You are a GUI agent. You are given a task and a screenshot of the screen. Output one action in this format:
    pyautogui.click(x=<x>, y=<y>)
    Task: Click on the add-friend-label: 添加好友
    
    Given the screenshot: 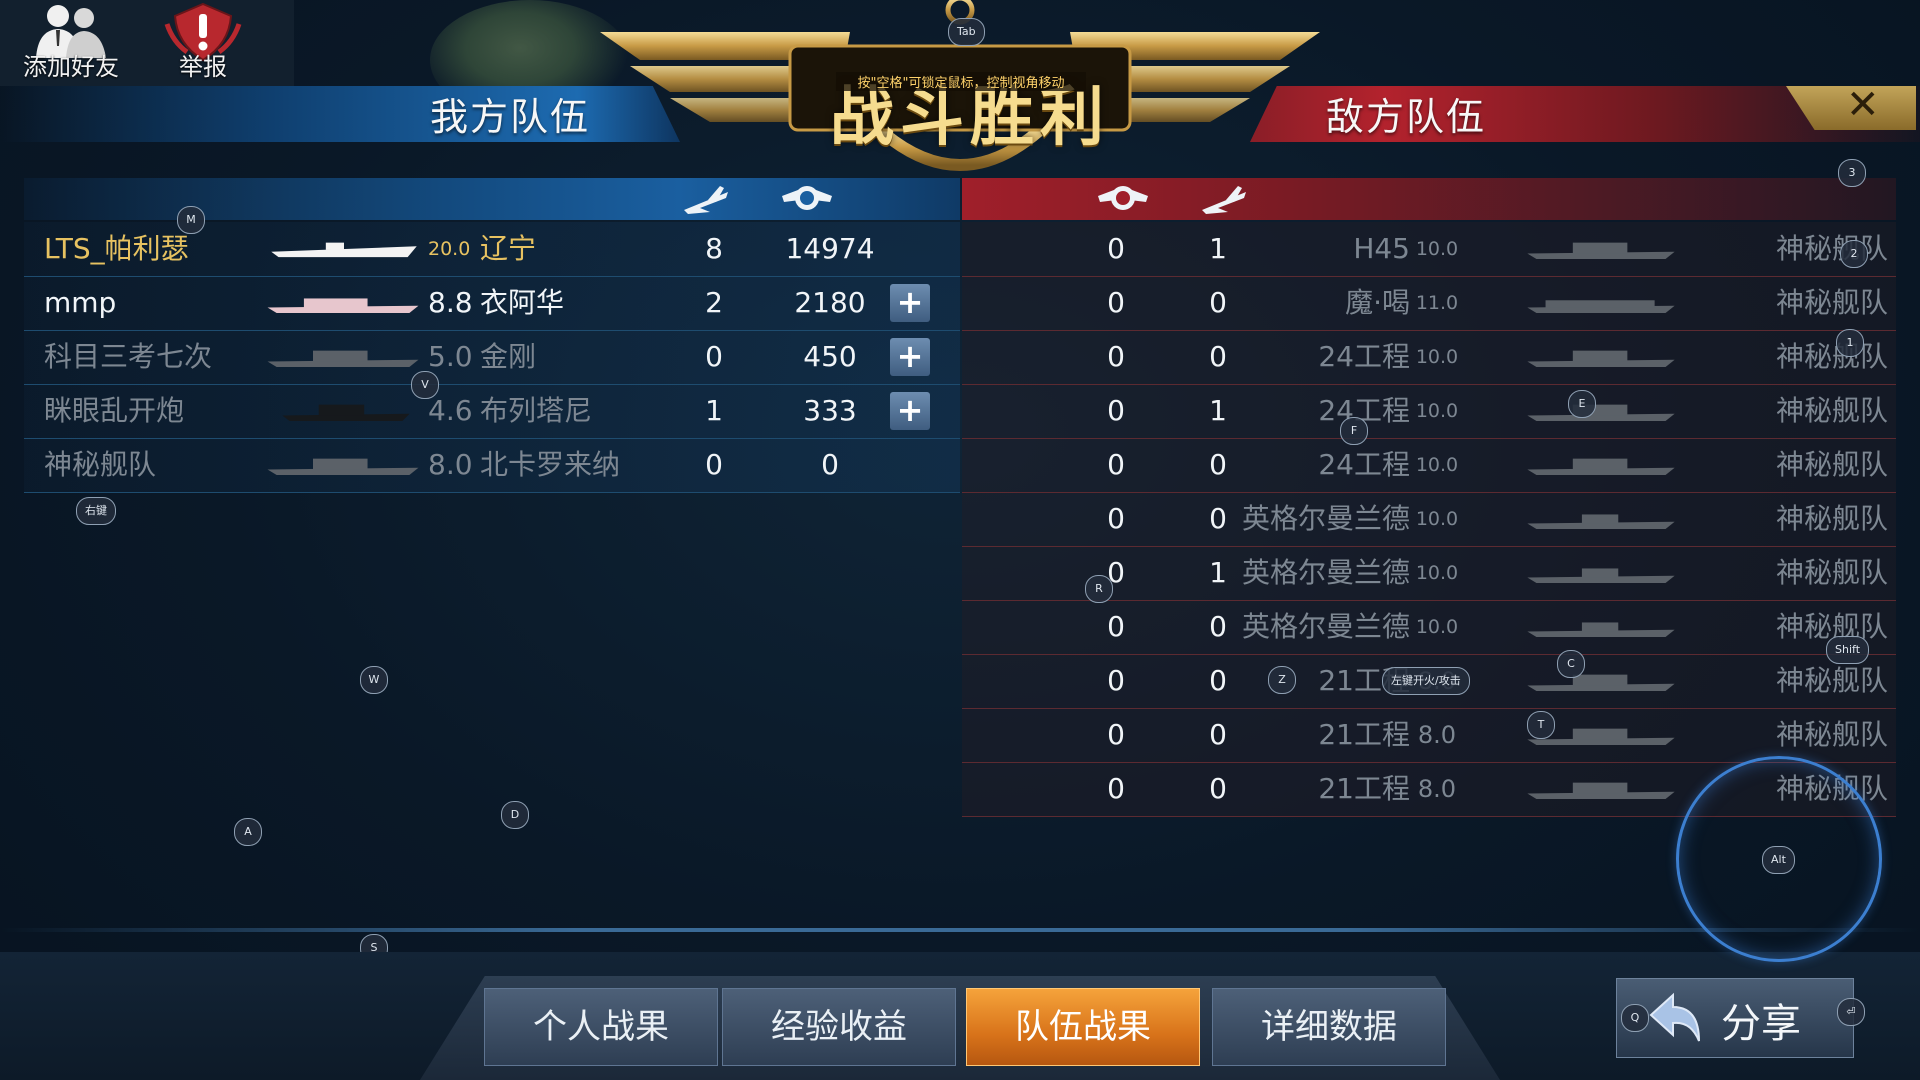 What is the action you would take?
    pyautogui.click(x=71, y=67)
    